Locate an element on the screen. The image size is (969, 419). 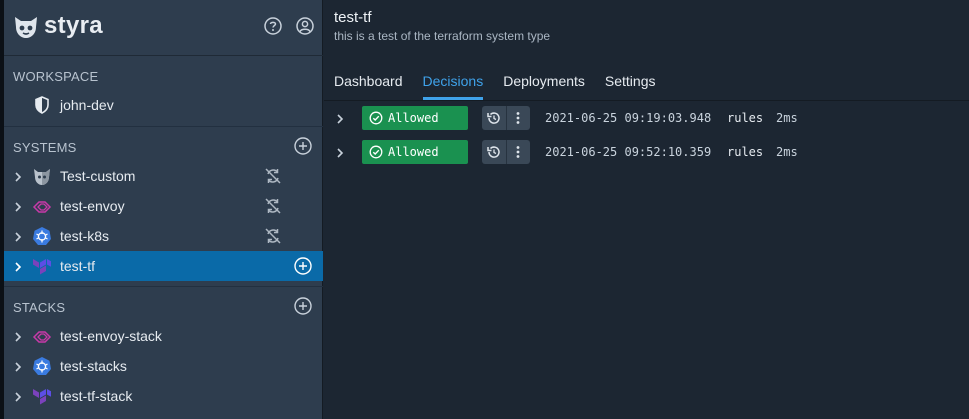
page-title: test-tf is located at coordinates (353, 17).